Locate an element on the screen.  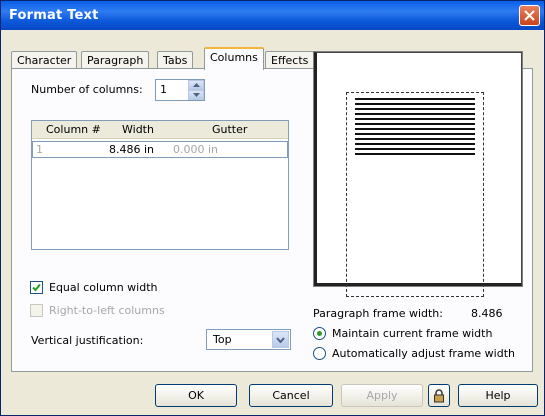
auto-adjust-frame-width-label: Automatically adjust frame width is located at coordinates (423, 353).